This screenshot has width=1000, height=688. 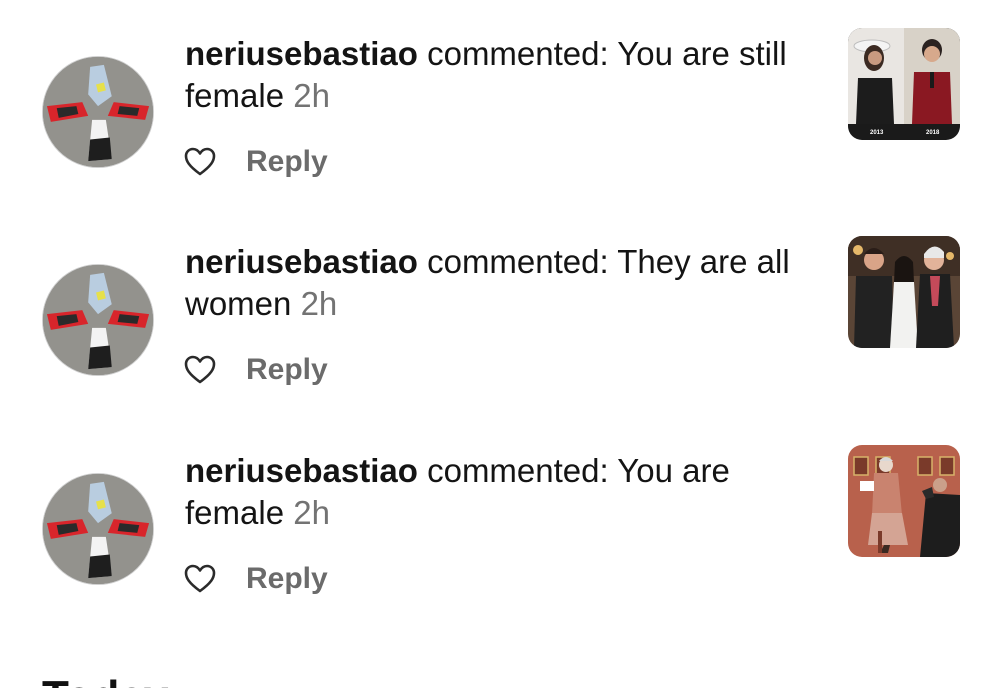 I want to click on thumbnail-image: 2013 2018, so click(x=904, y=84).